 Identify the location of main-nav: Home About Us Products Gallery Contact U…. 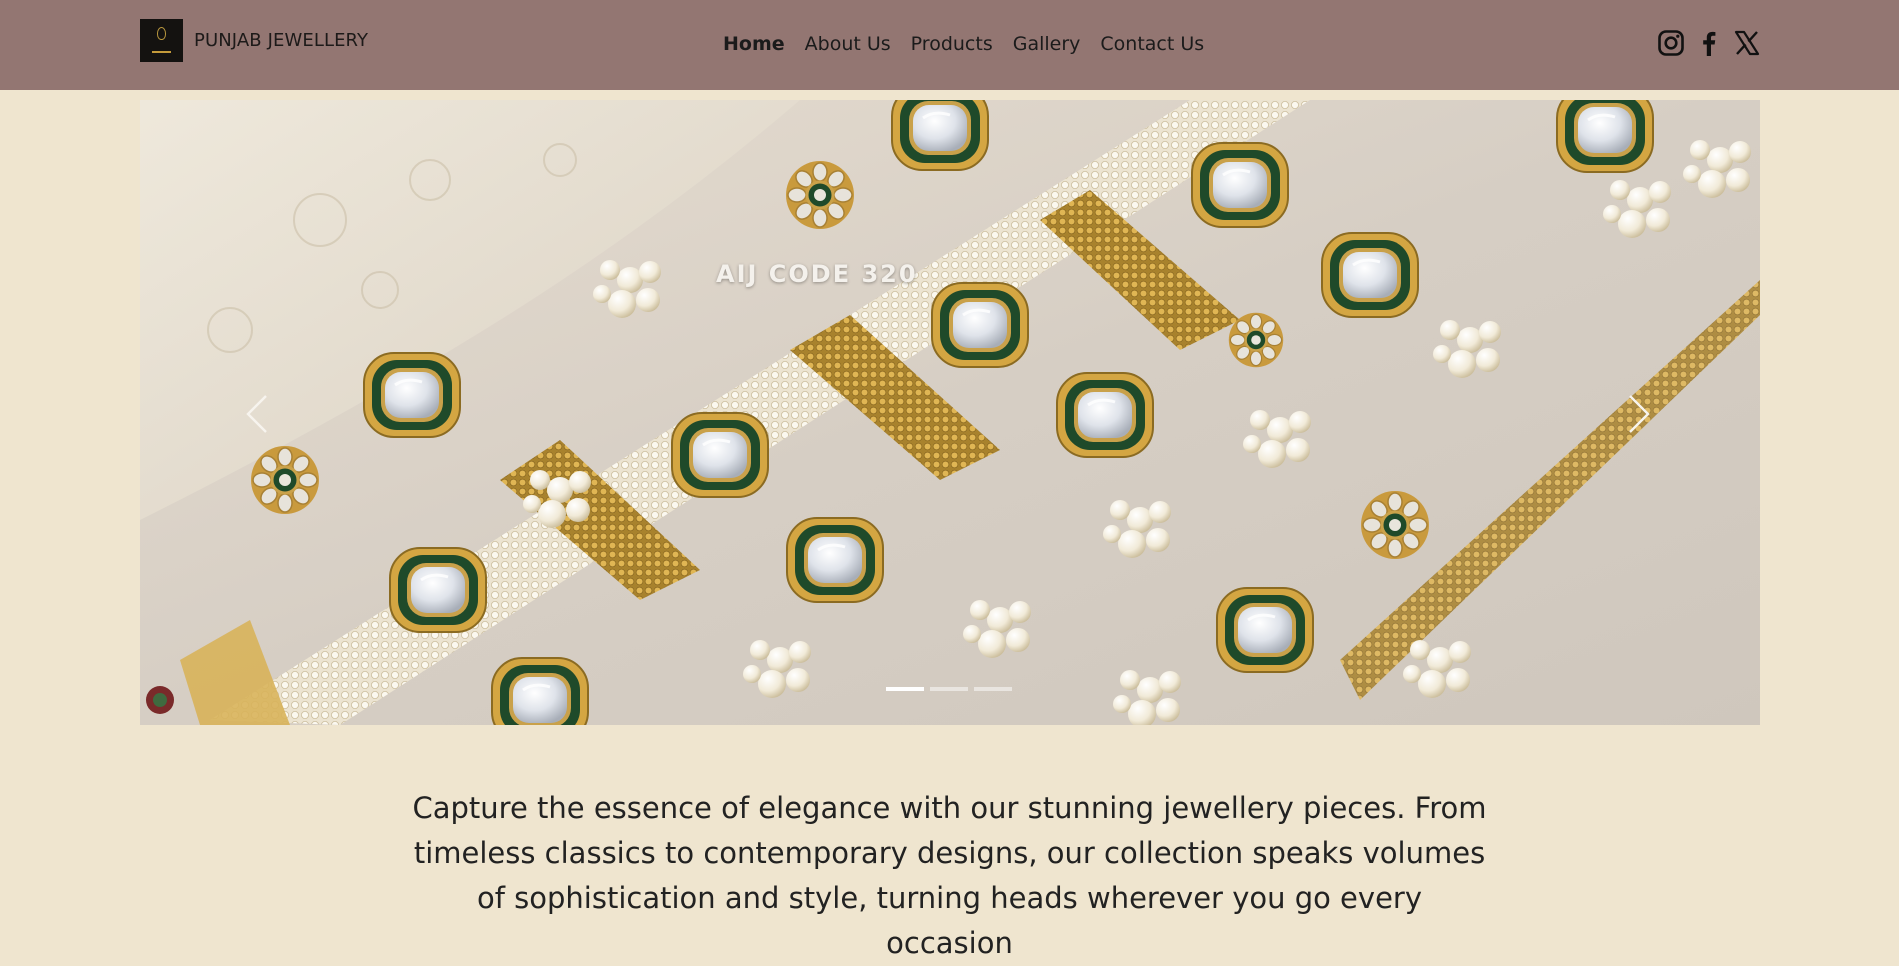
(963, 44).